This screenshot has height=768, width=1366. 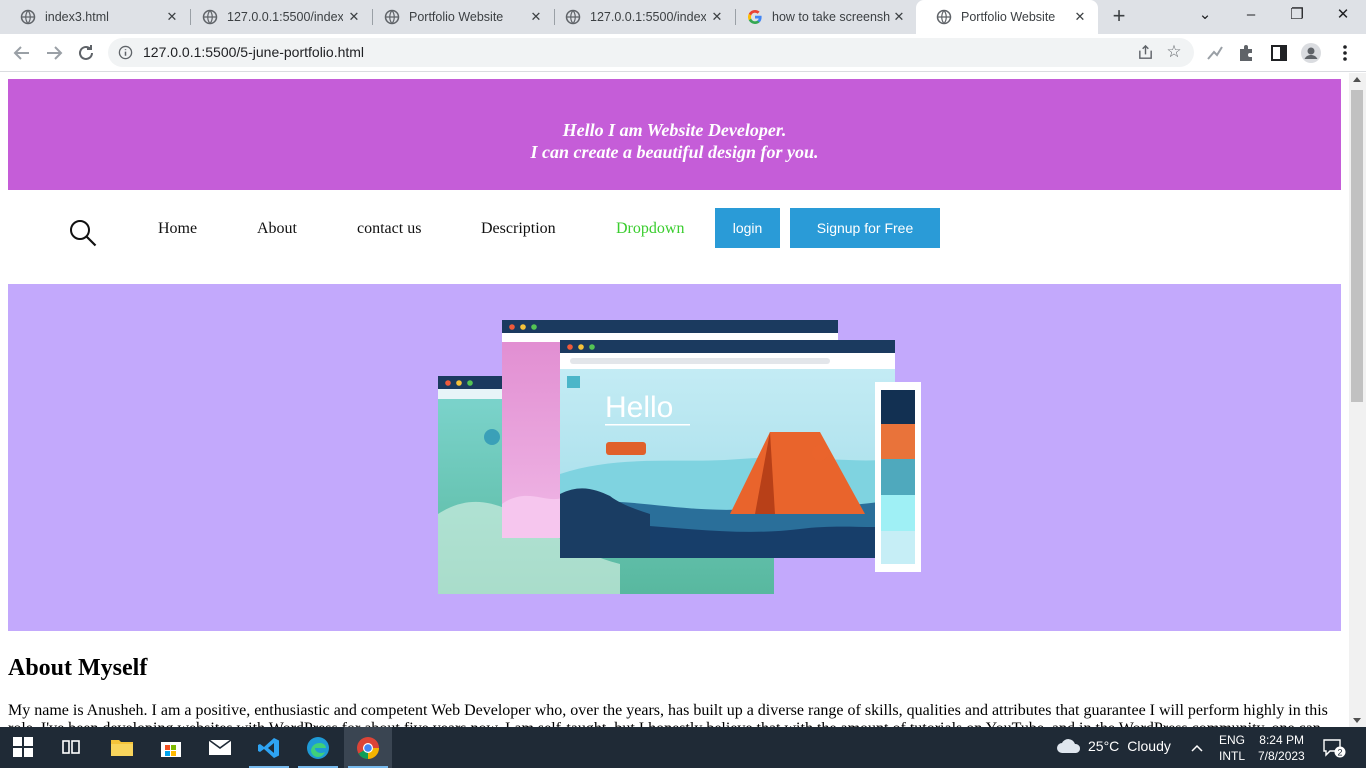 I want to click on kebab-menu-icon, so click(x=1345, y=53).